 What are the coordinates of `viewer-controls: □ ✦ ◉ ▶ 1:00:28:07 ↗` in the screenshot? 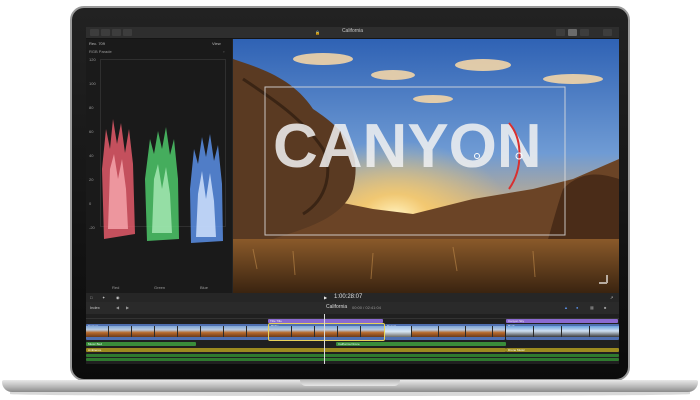 It's located at (352, 297).